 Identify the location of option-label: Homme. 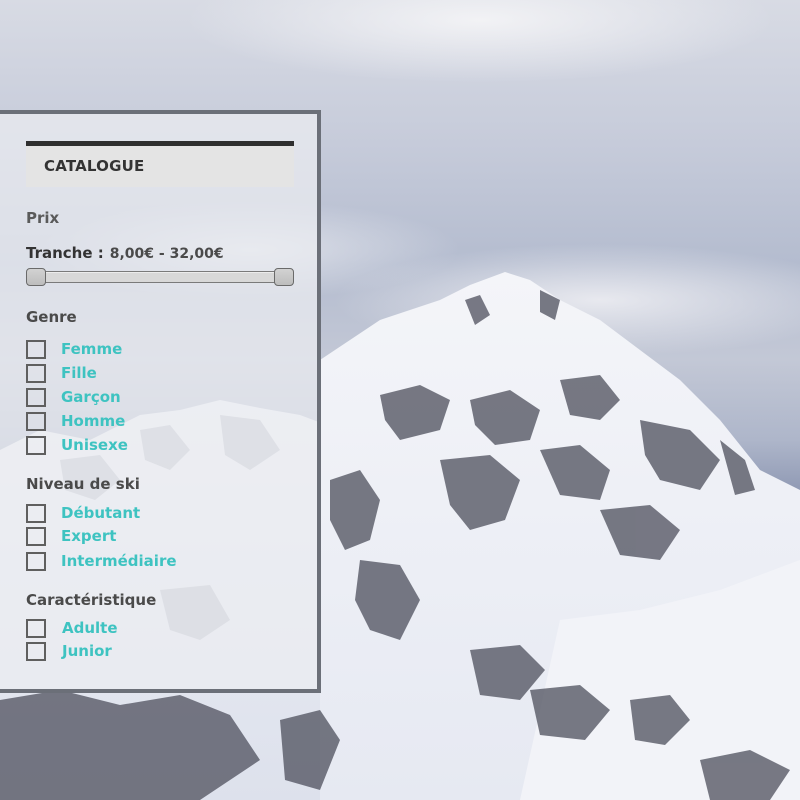
(93, 421).